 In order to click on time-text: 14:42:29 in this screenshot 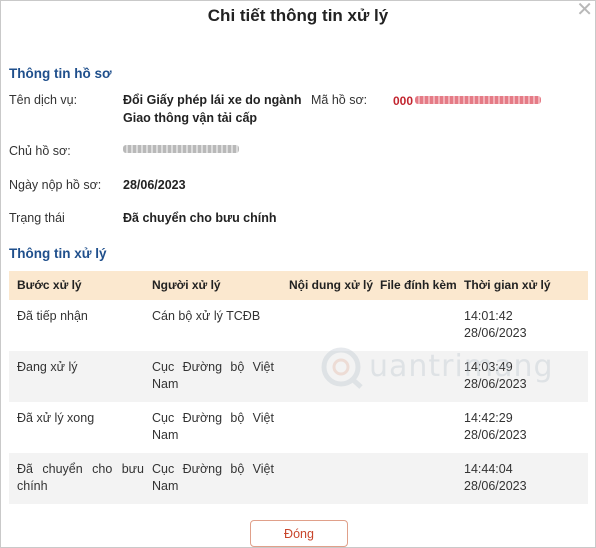, I will do `click(488, 418)`.